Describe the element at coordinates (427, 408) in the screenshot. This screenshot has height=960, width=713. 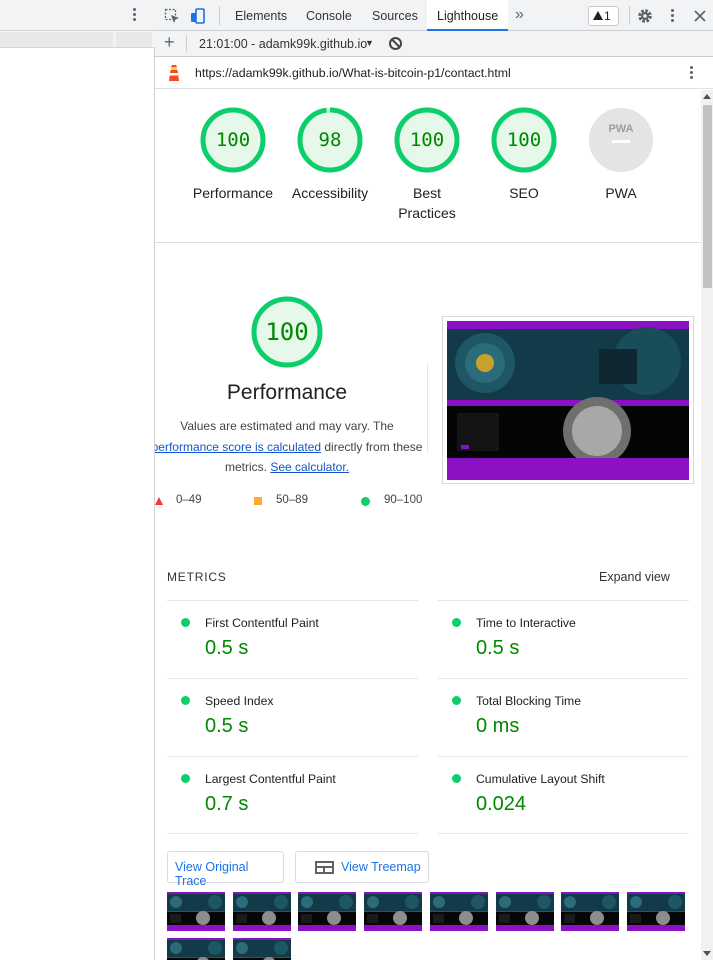
I see `column-divider` at that location.